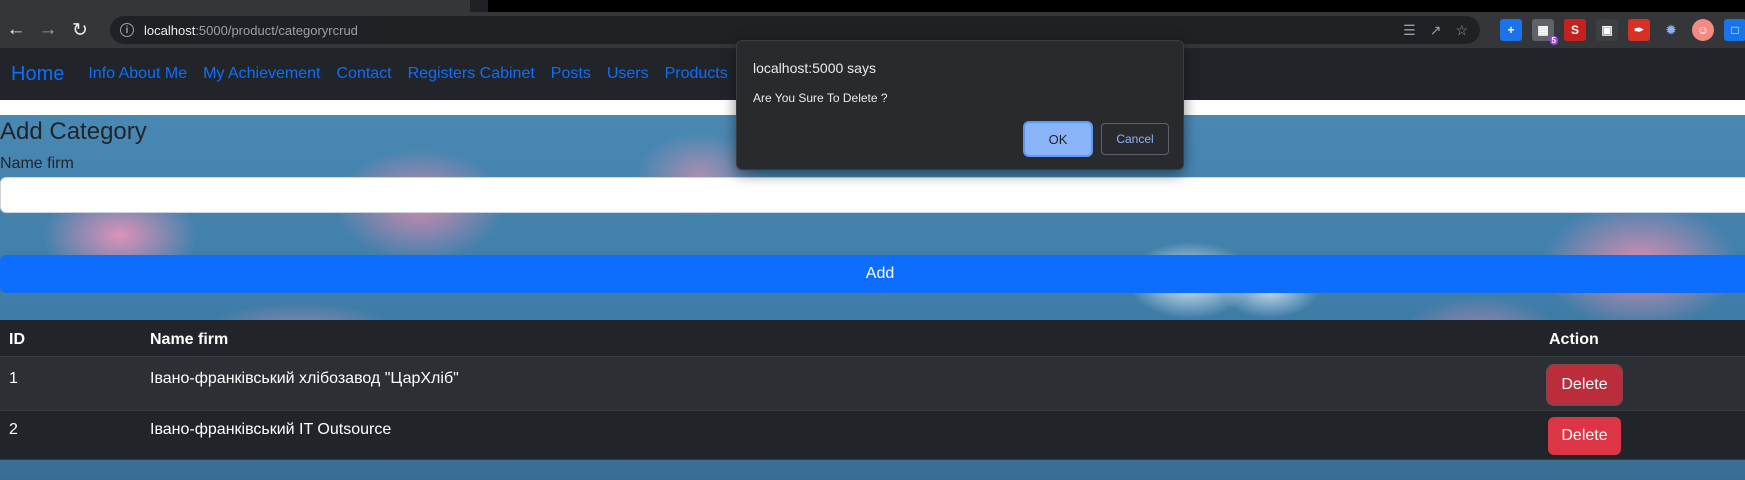  I want to click on dialog-message: Are You Sure To Delete ?, so click(820, 98).